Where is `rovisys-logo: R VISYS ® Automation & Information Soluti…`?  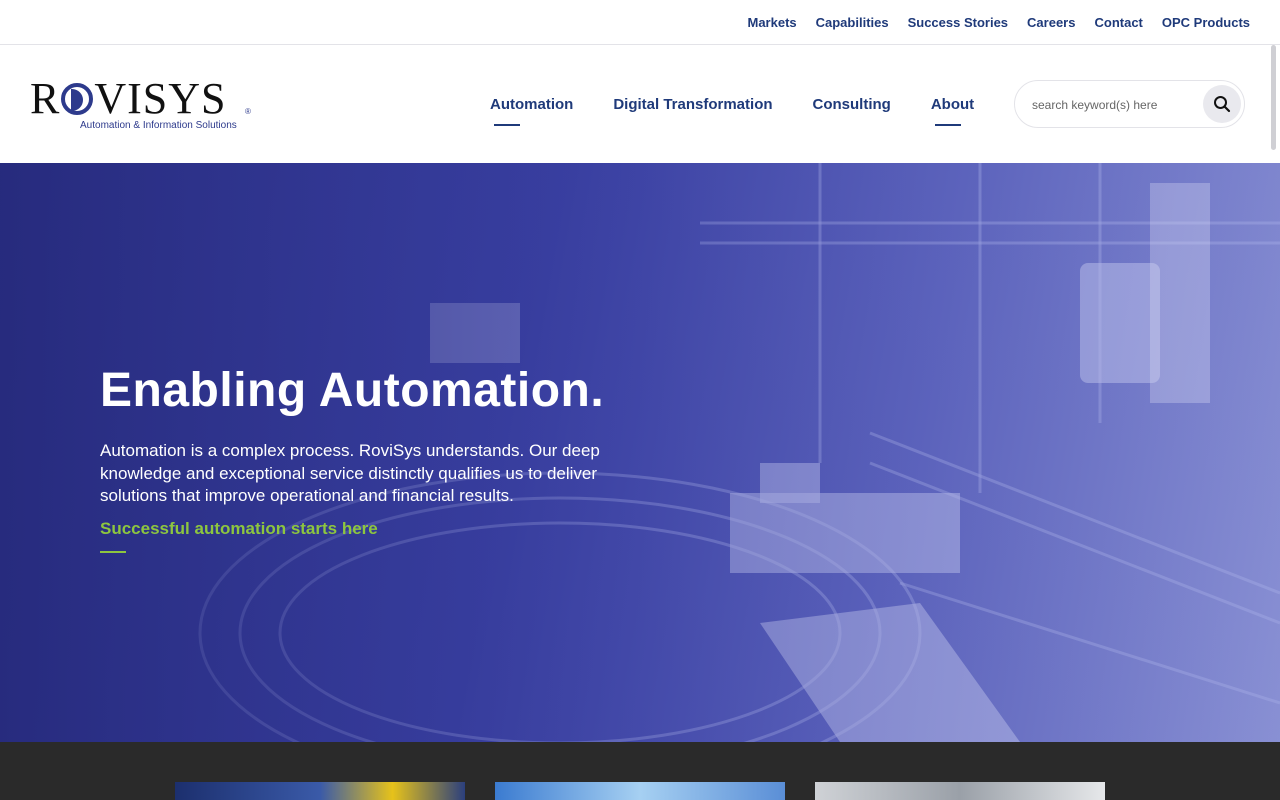 rovisys-logo: R VISYS ® Automation & Information Soluti… is located at coordinates (145, 106).